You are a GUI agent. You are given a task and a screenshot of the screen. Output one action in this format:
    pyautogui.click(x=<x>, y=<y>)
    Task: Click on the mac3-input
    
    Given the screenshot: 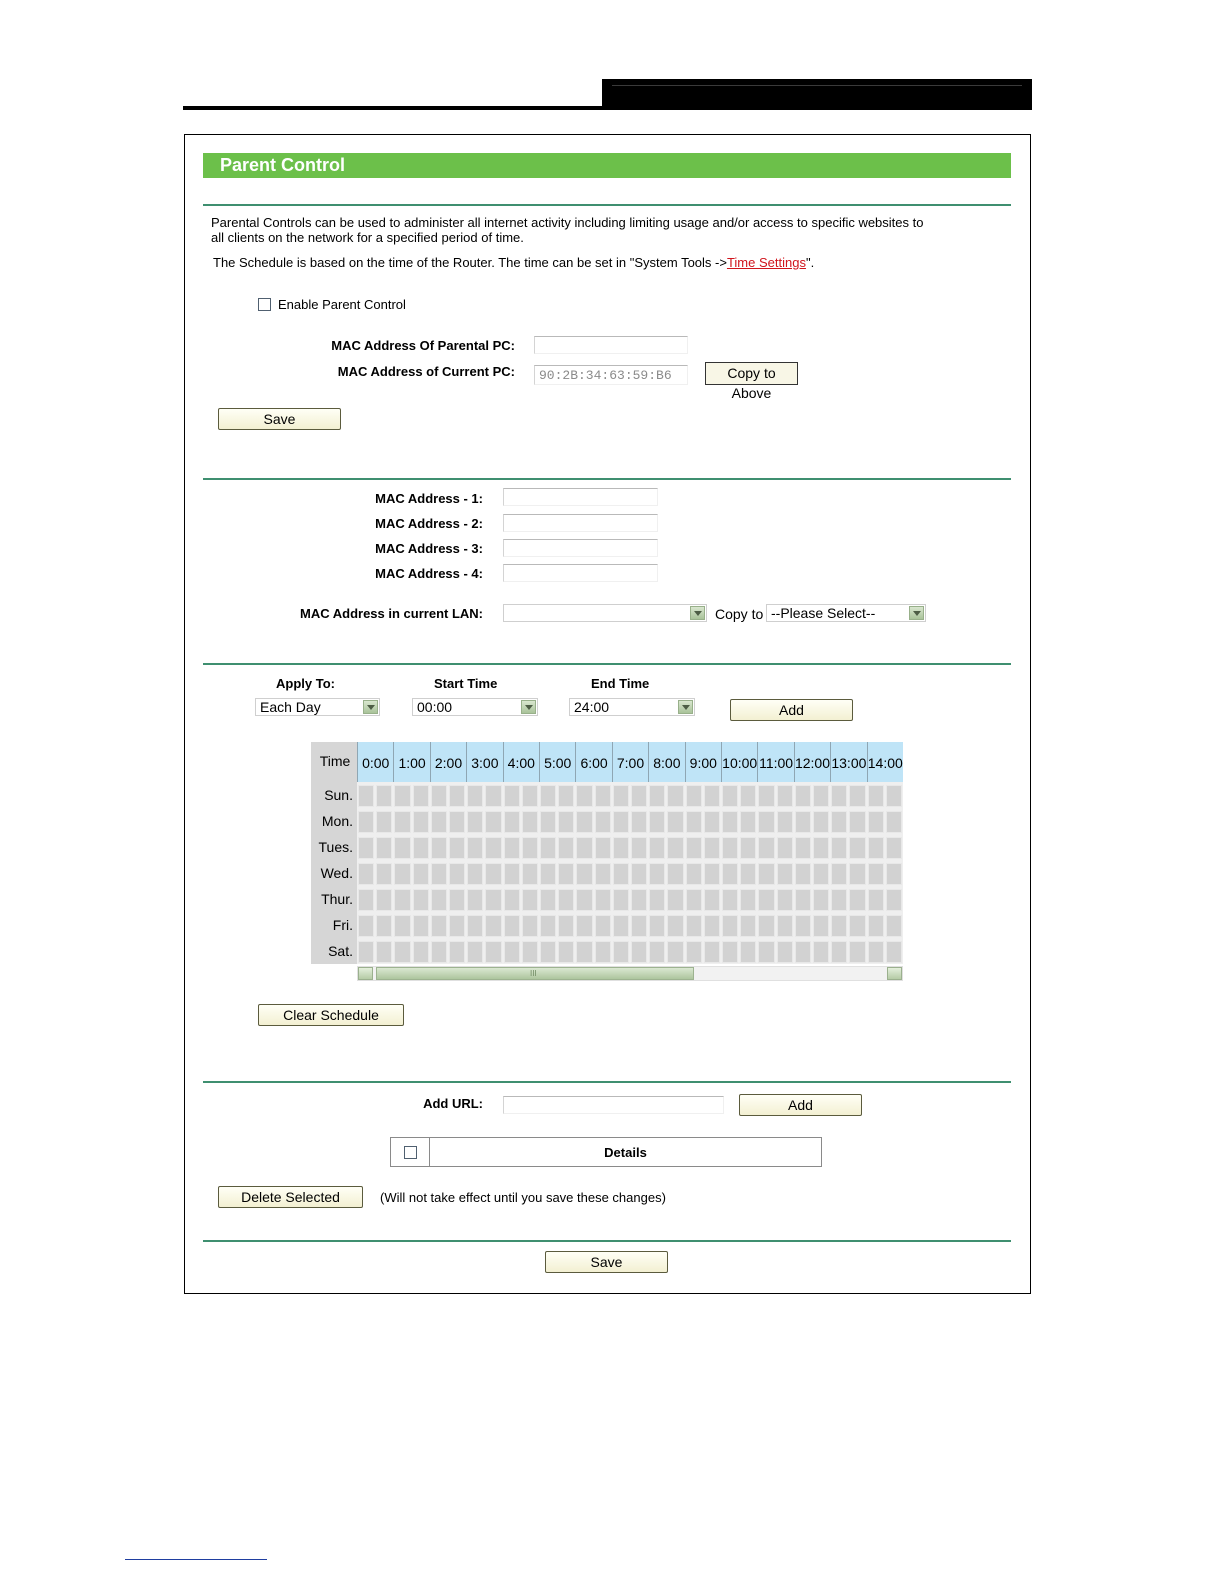 What is the action you would take?
    pyautogui.click(x=580, y=548)
    